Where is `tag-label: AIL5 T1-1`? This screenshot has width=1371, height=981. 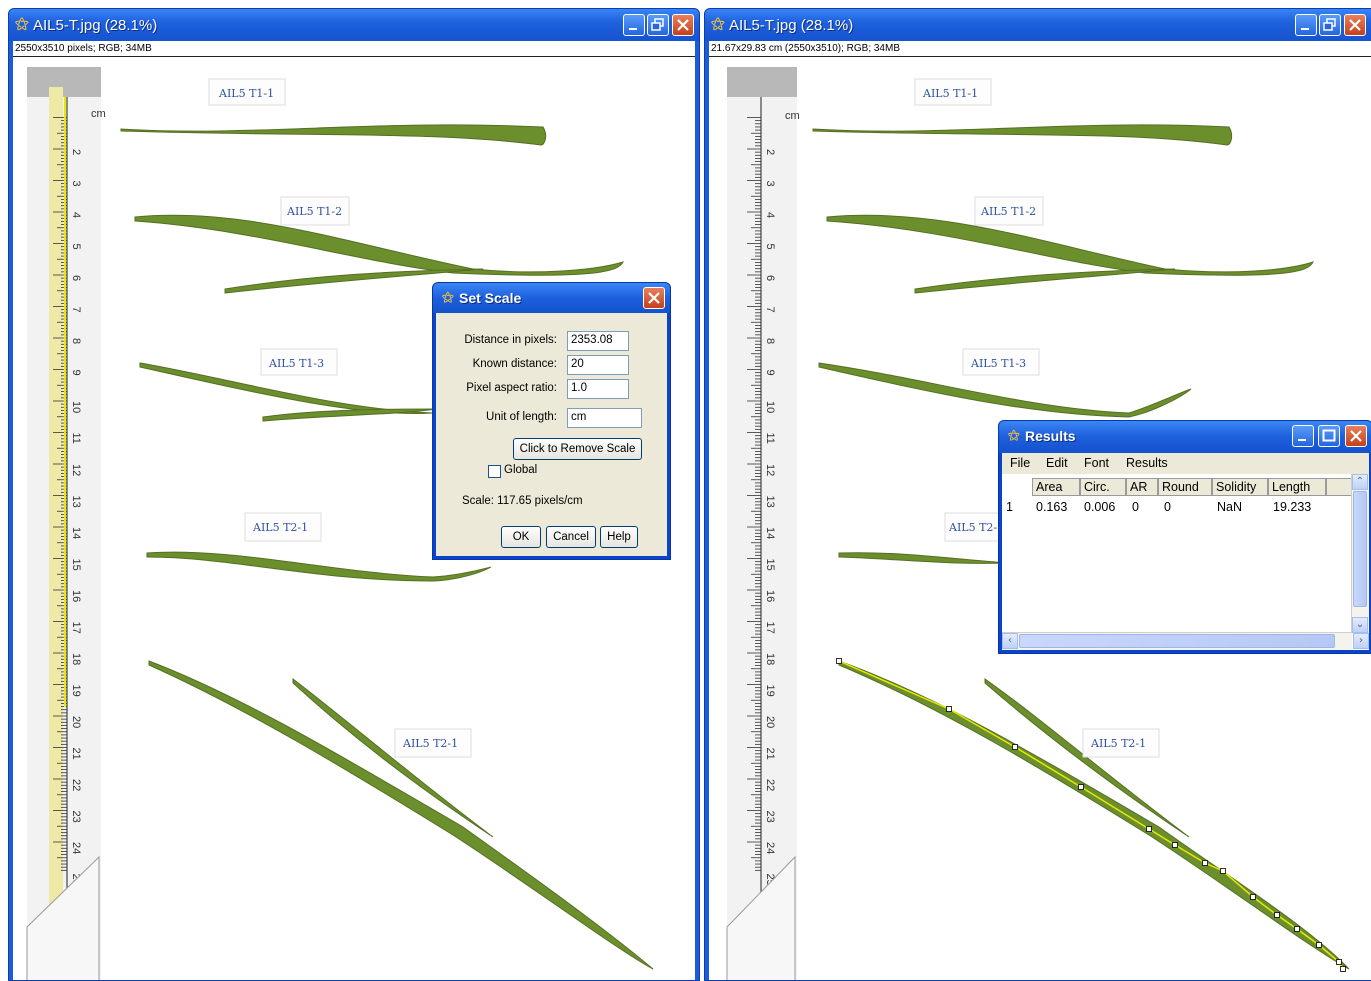
tag-label: AIL5 T1-1 is located at coordinates (950, 93).